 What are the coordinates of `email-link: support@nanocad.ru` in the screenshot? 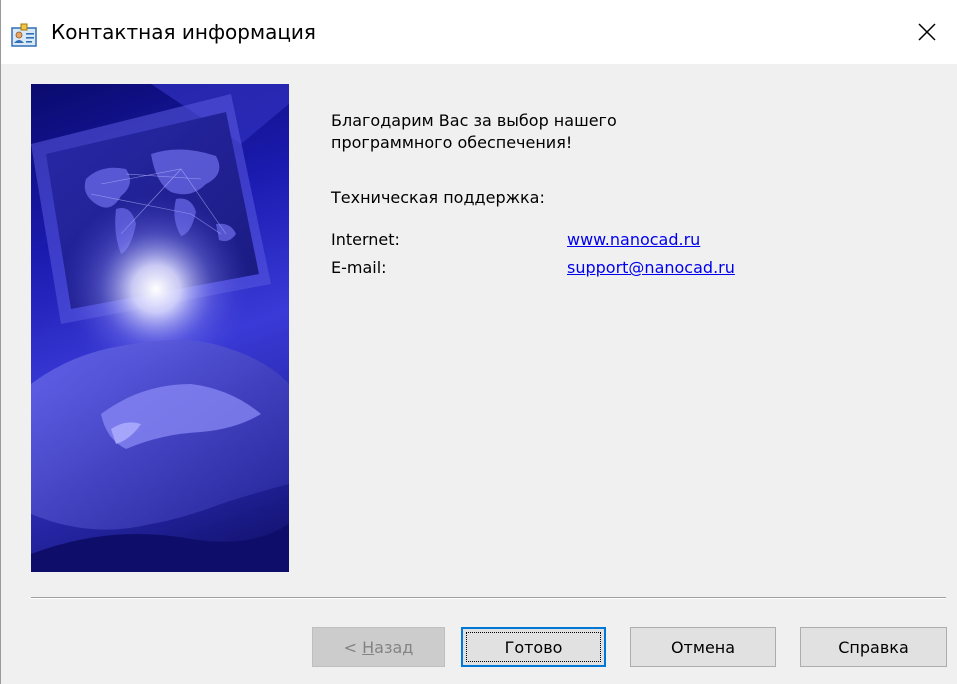 It's located at (651, 267).